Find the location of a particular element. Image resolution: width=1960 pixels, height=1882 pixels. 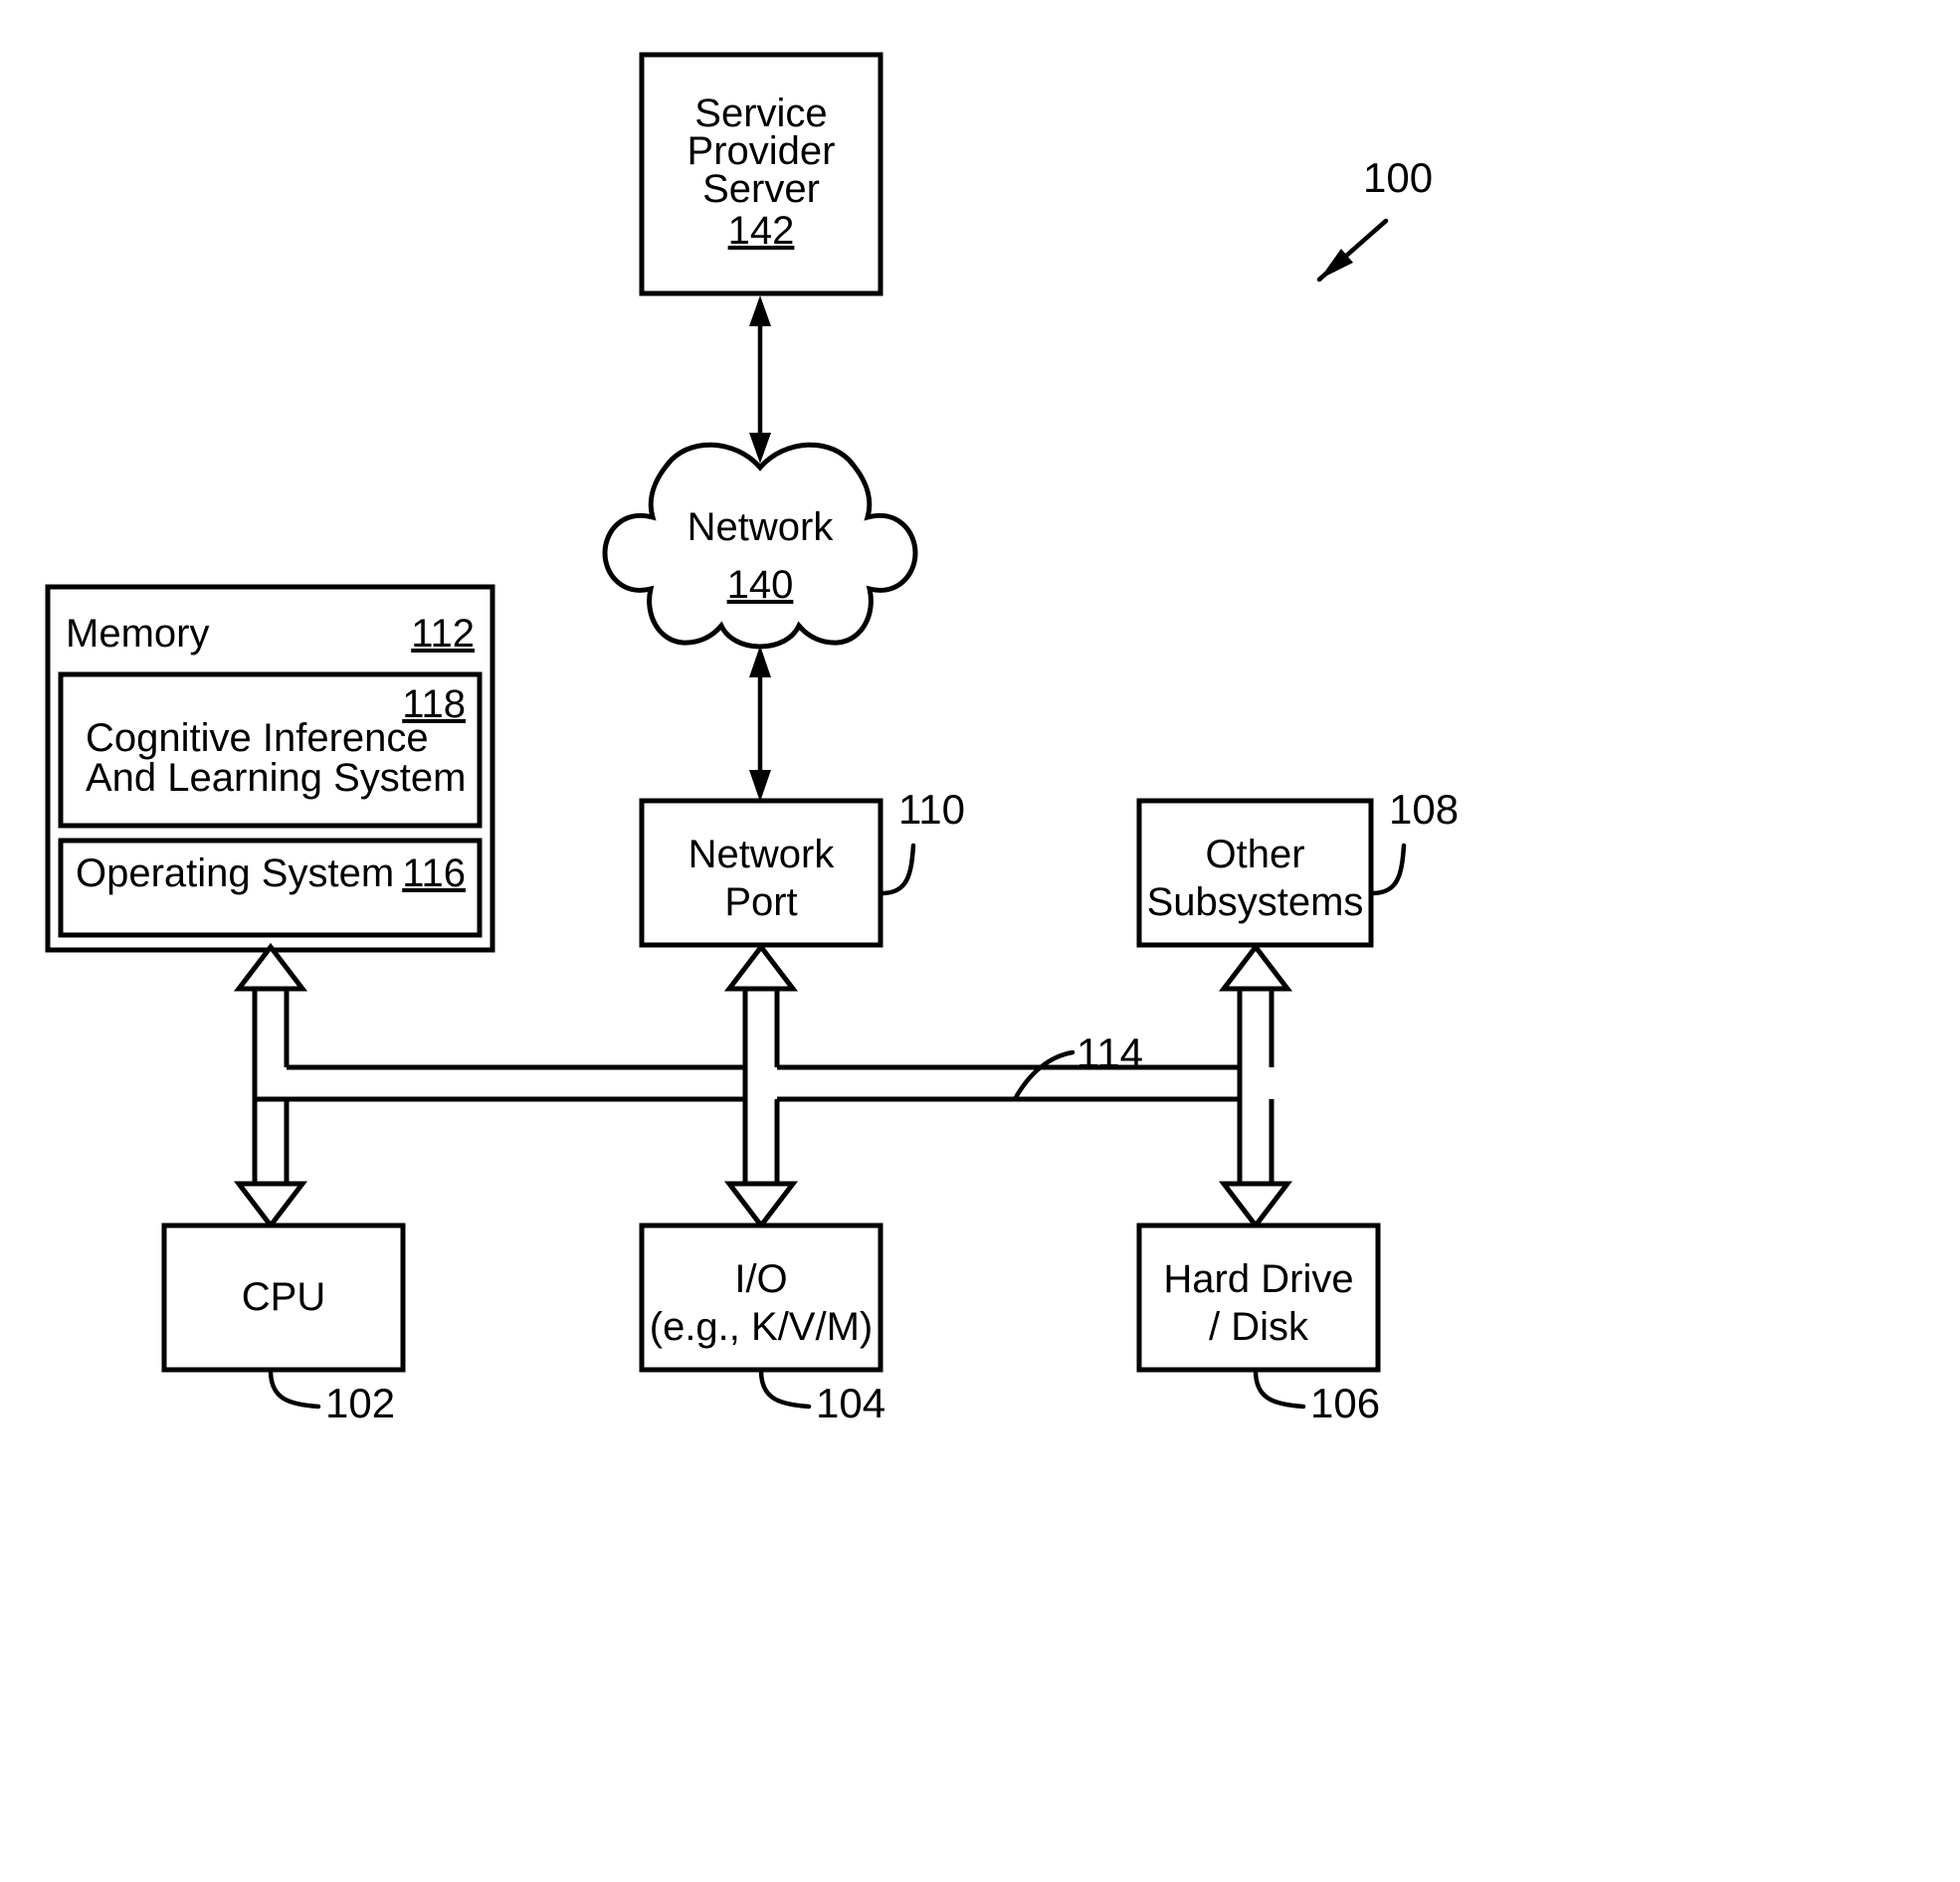

service-provider-server-line3: Server is located at coordinates (761, 189).